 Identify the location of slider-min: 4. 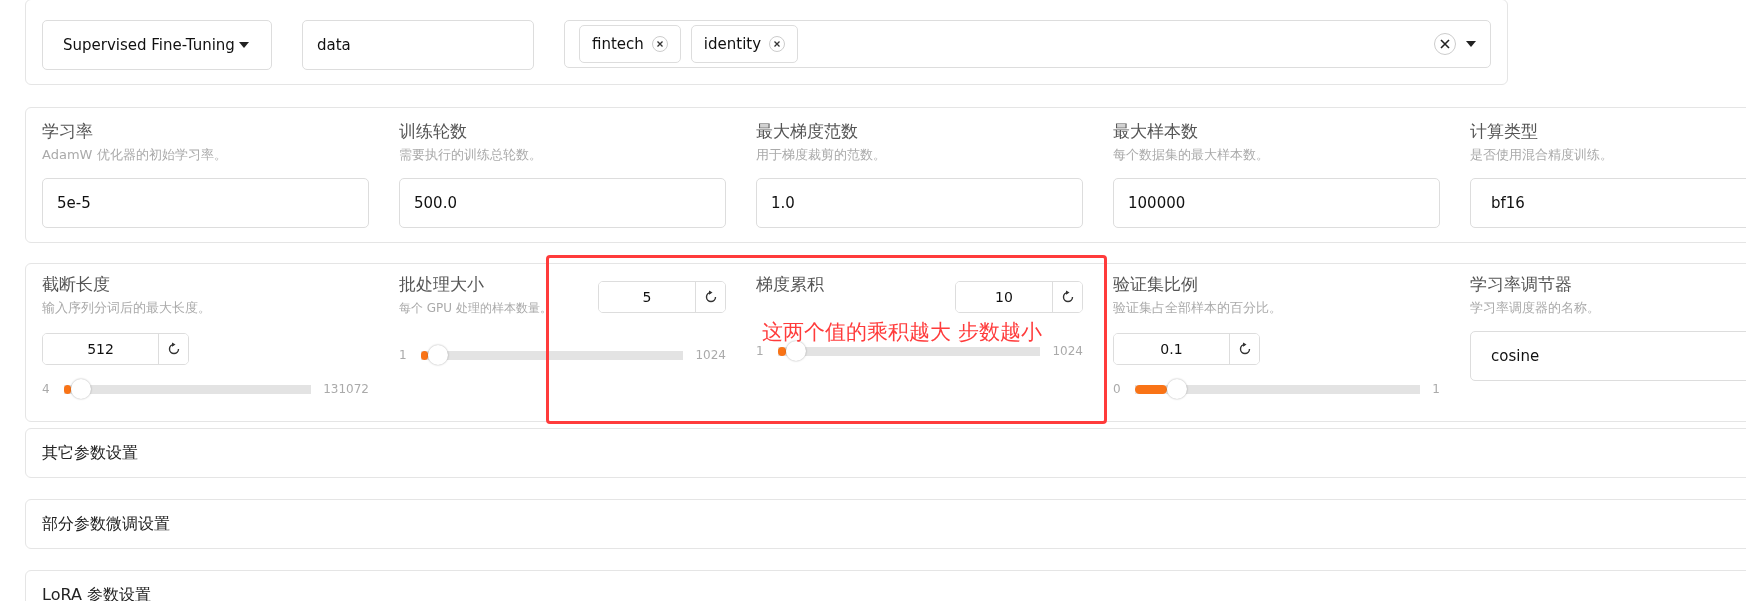
(46, 389).